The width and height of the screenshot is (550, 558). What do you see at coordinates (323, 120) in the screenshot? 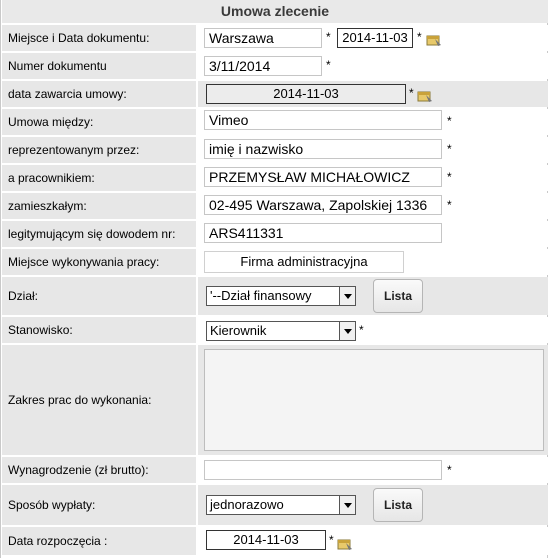
I see `between-input: Vimeo` at bounding box center [323, 120].